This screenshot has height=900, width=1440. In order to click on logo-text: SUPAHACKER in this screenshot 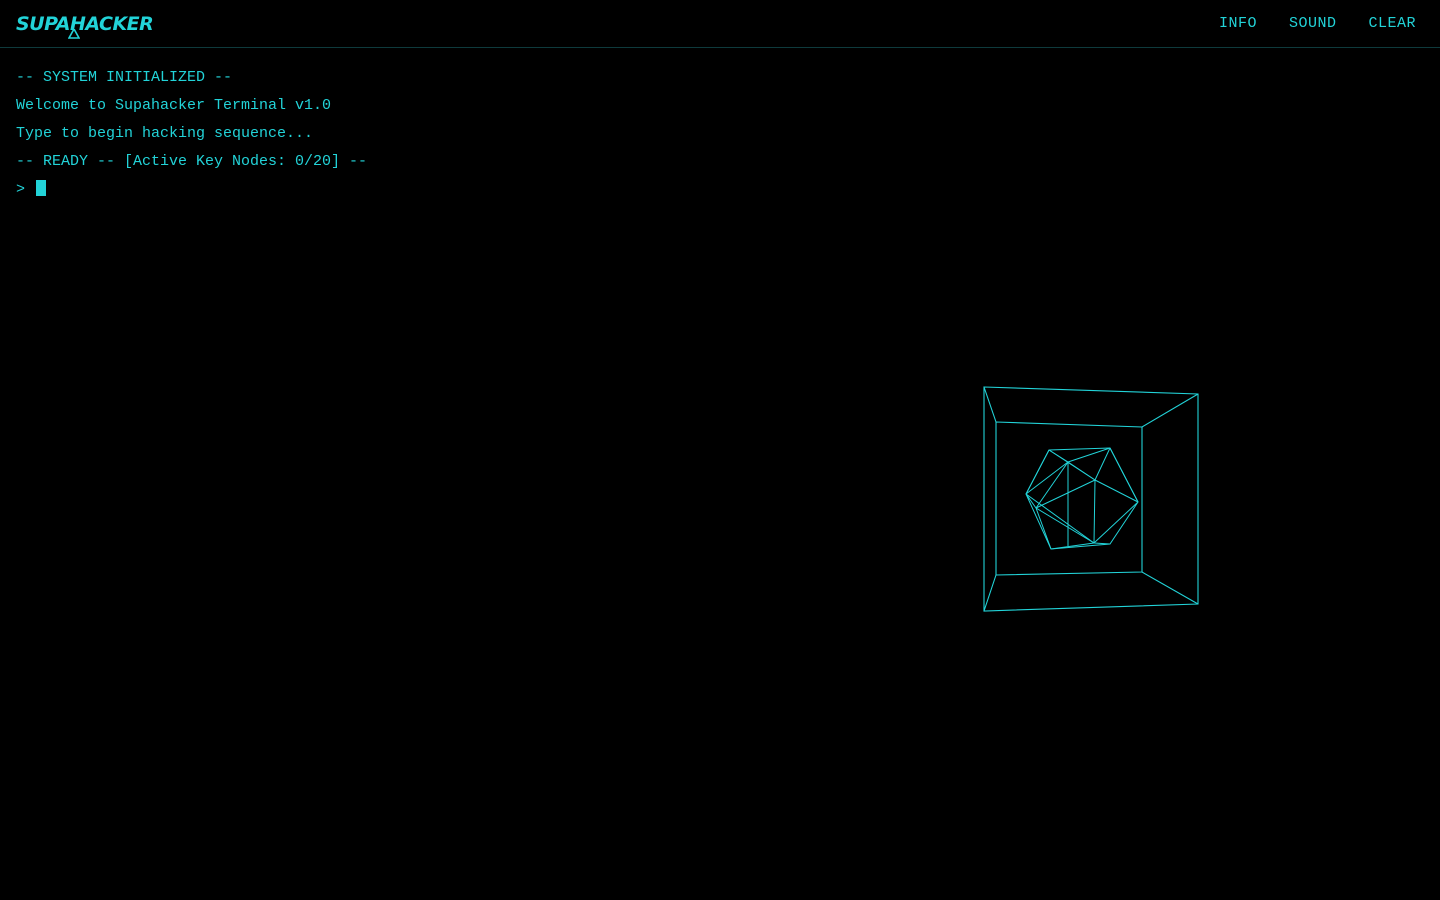, I will do `click(85, 24)`.